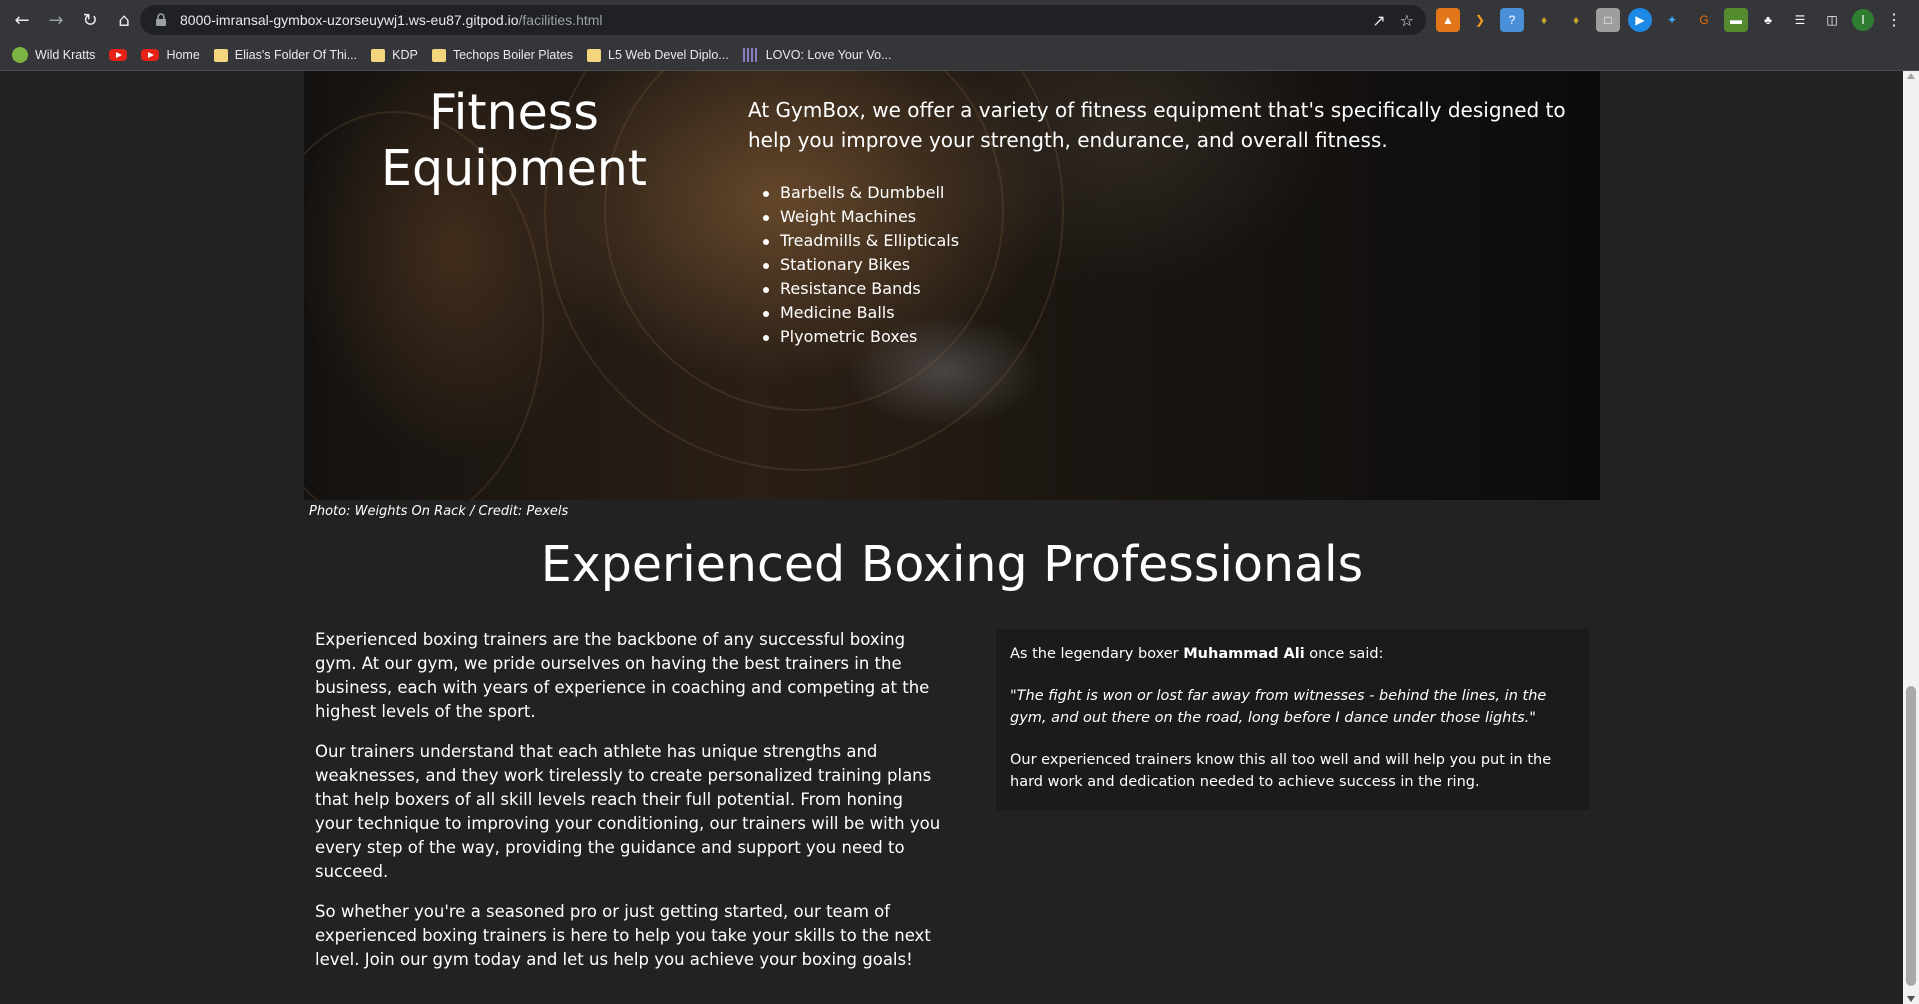 The image size is (1919, 1004). Describe the element at coordinates (1768, 20) in the screenshot. I see `puzzle-icon: ♣` at that location.